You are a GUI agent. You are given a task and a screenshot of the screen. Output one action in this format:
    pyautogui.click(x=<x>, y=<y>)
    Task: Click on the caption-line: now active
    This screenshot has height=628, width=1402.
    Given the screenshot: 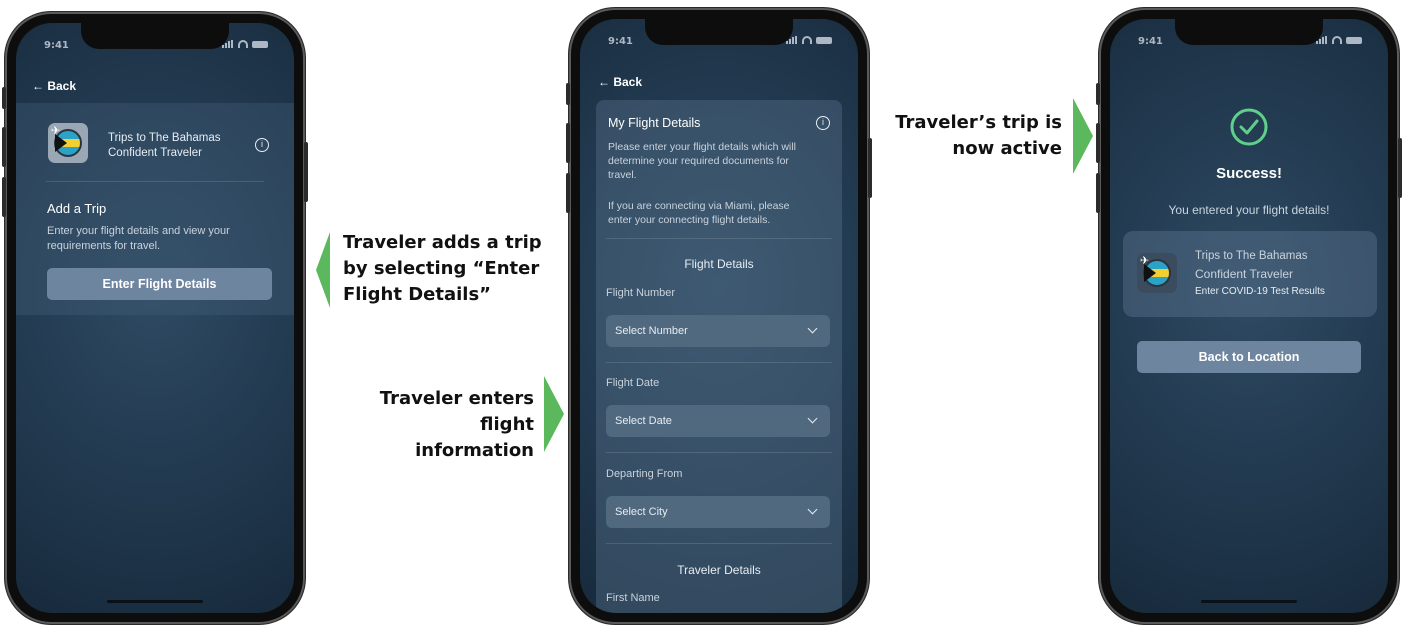 What is the action you would take?
    pyautogui.click(x=1007, y=148)
    